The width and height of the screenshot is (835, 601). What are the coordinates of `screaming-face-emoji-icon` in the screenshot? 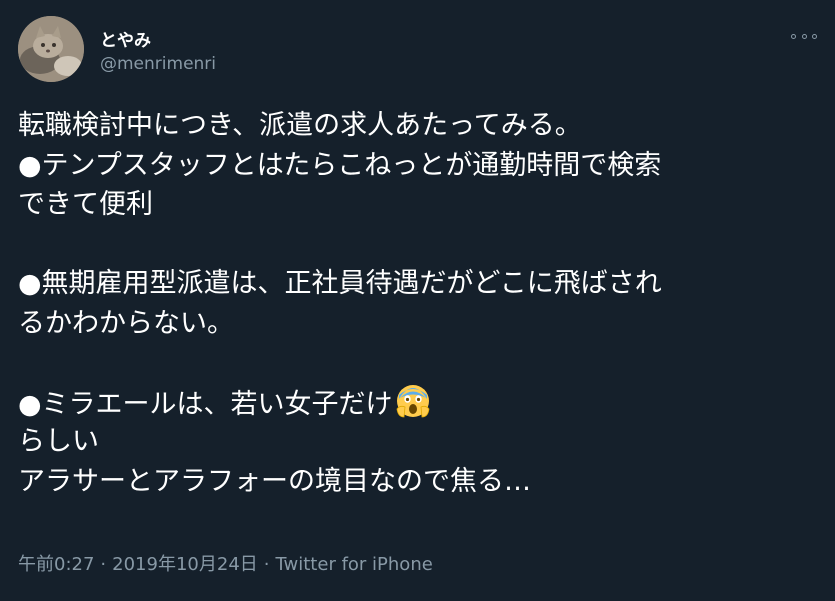 It's located at (413, 401).